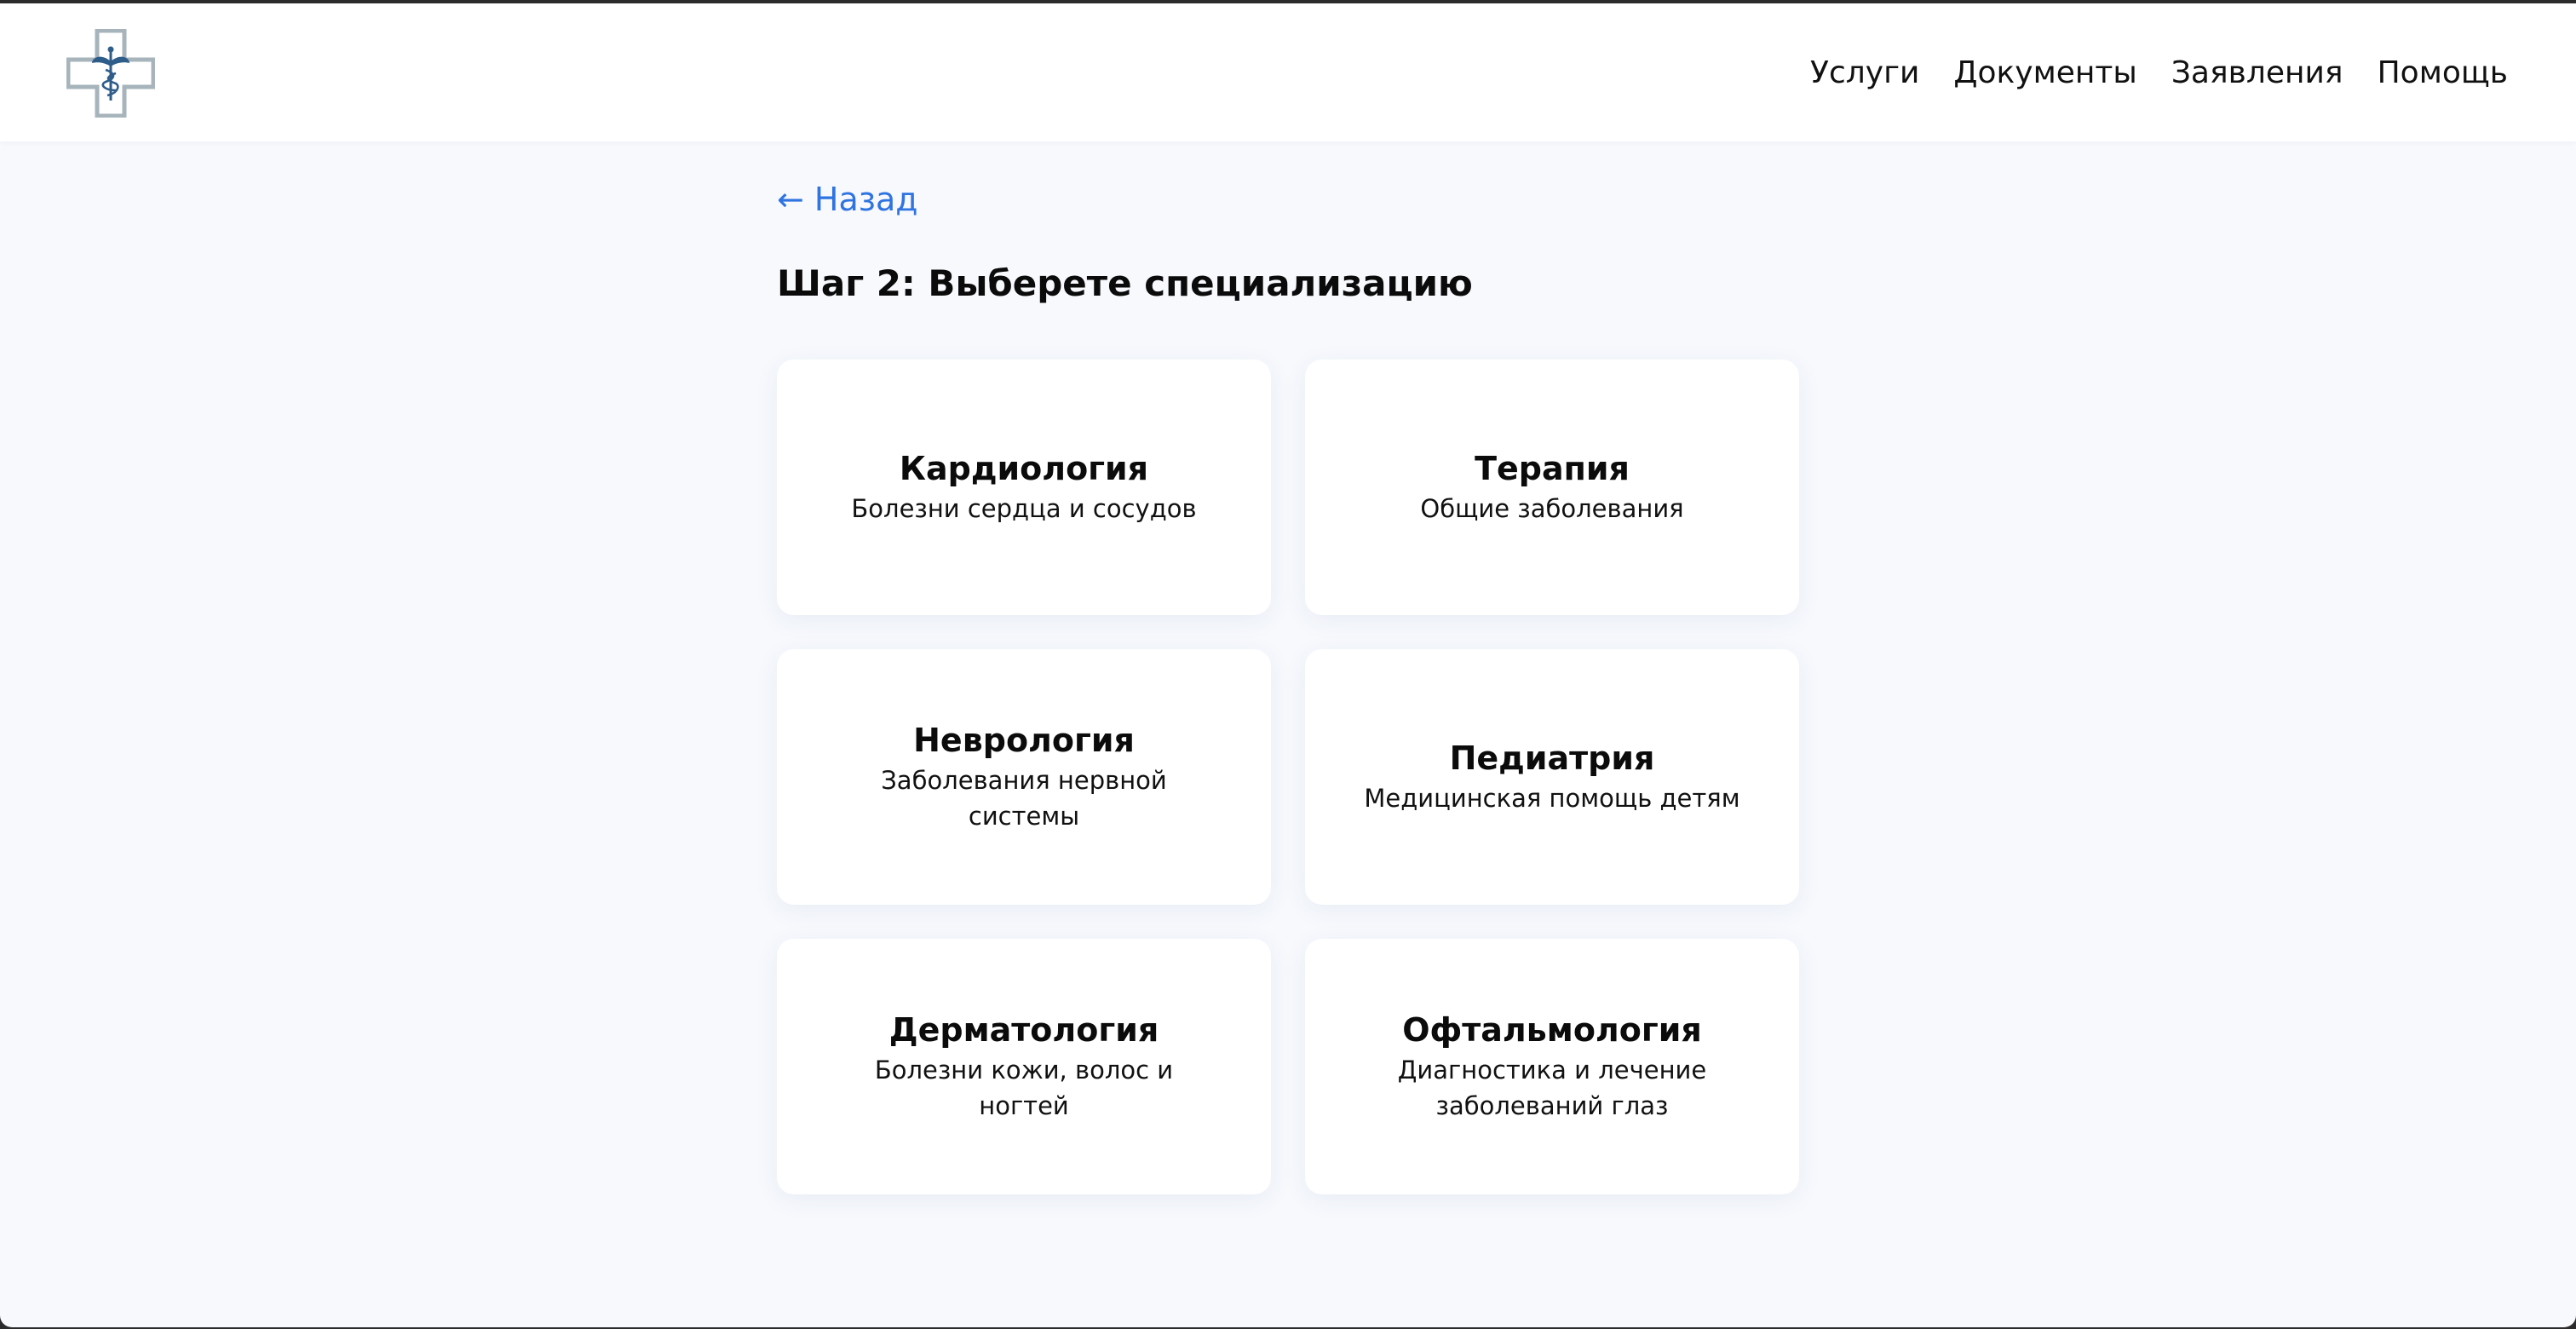 This screenshot has width=2576, height=1329. I want to click on medical-cross-caduceus-icon, so click(111, 73).